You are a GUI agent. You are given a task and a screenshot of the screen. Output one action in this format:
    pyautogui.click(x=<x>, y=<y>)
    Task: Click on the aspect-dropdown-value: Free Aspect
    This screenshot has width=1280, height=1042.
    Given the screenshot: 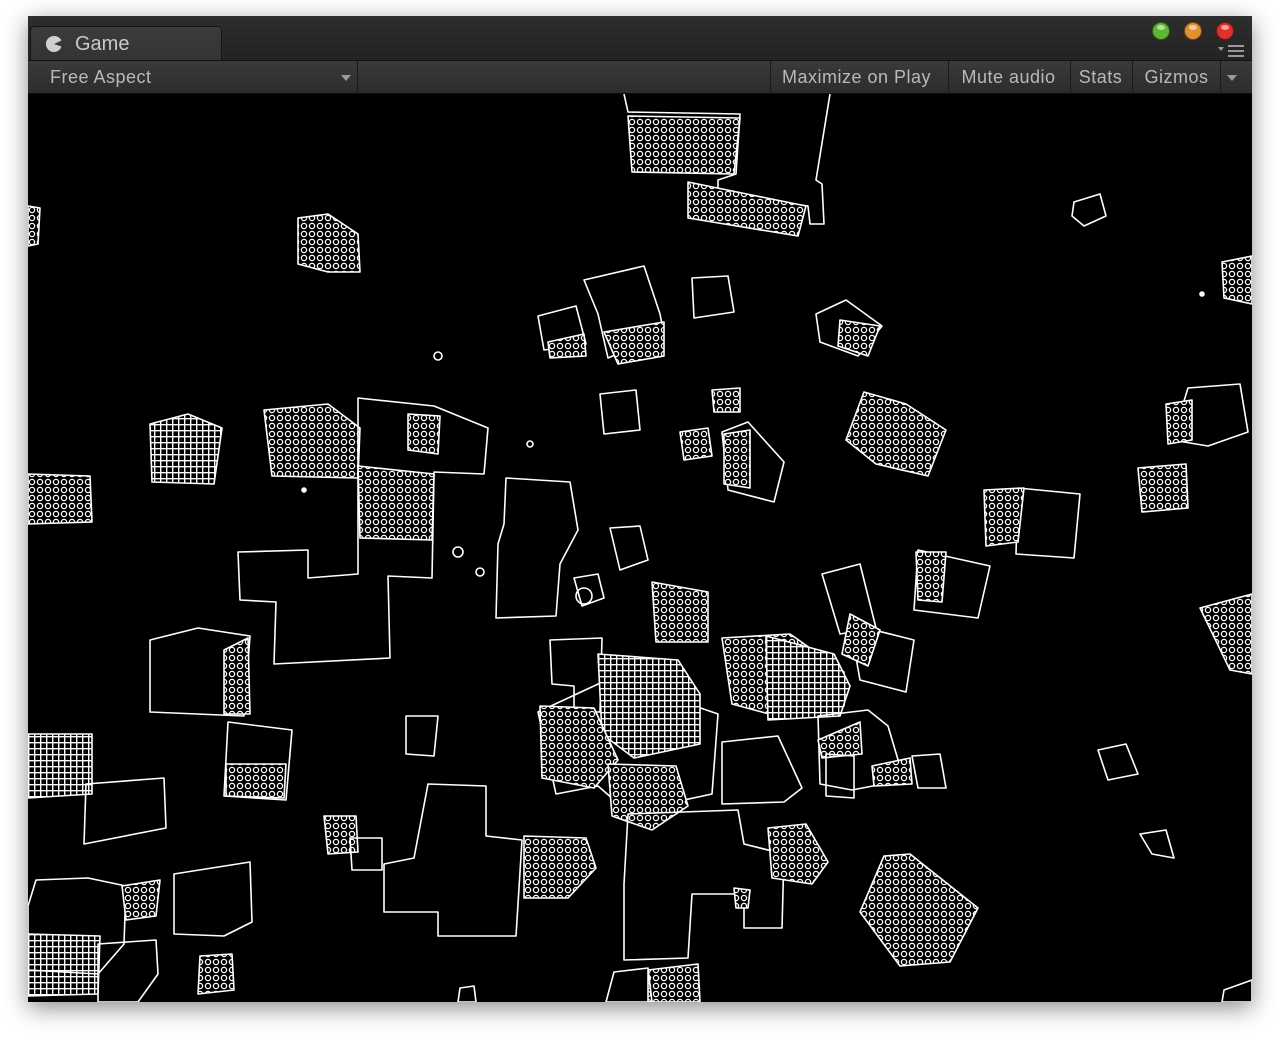 What is the action you would take?
    pyautogui.click(x=101, y=77)
    